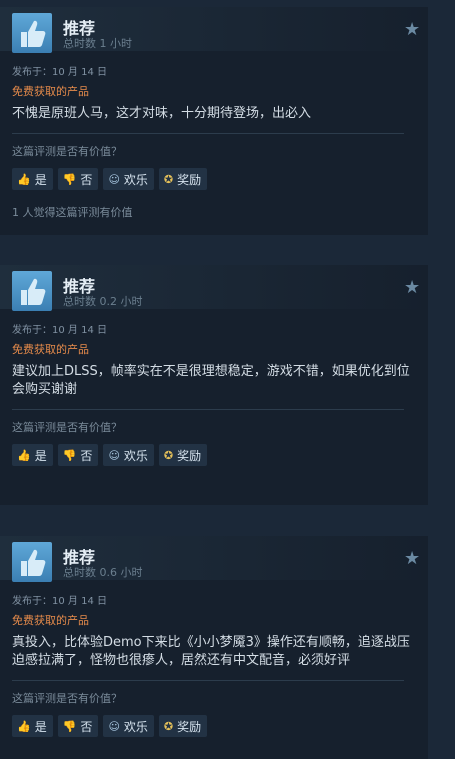 The image size is (455, 759). Describe the element at coordinates (103, 572) in the screenshot. I see `playtime-hours: 总时数 0.6 小时` at that location.